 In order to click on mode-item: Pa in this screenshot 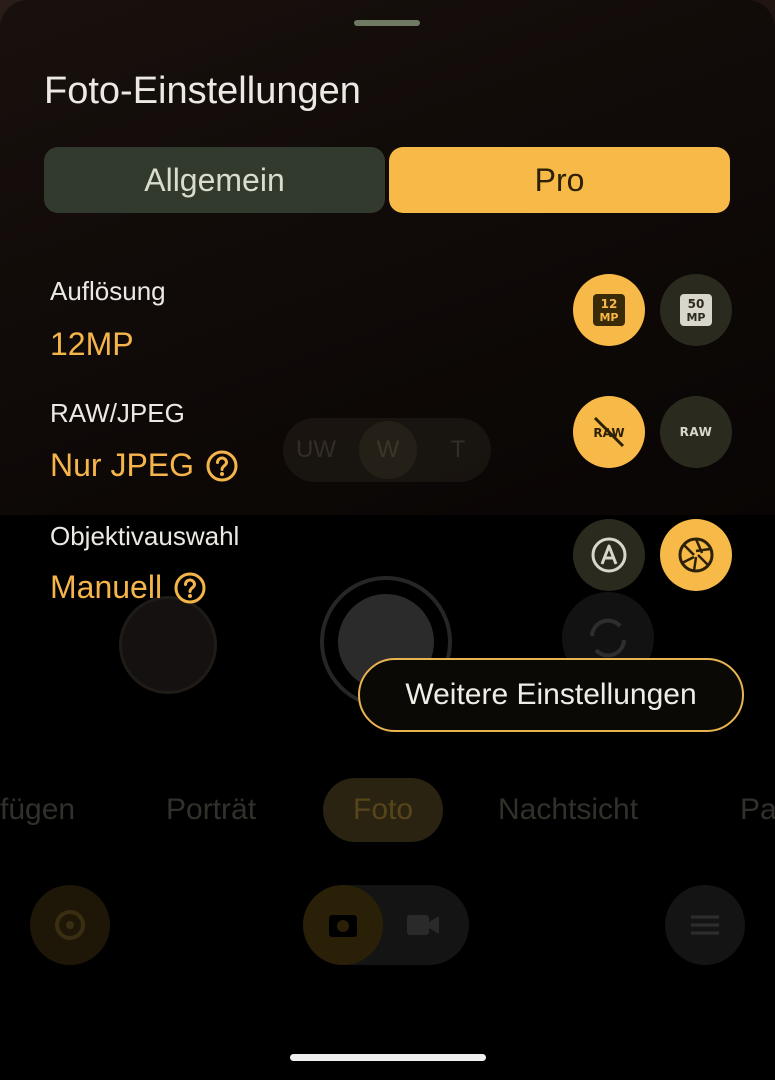, I will do `click(757, 809)`.